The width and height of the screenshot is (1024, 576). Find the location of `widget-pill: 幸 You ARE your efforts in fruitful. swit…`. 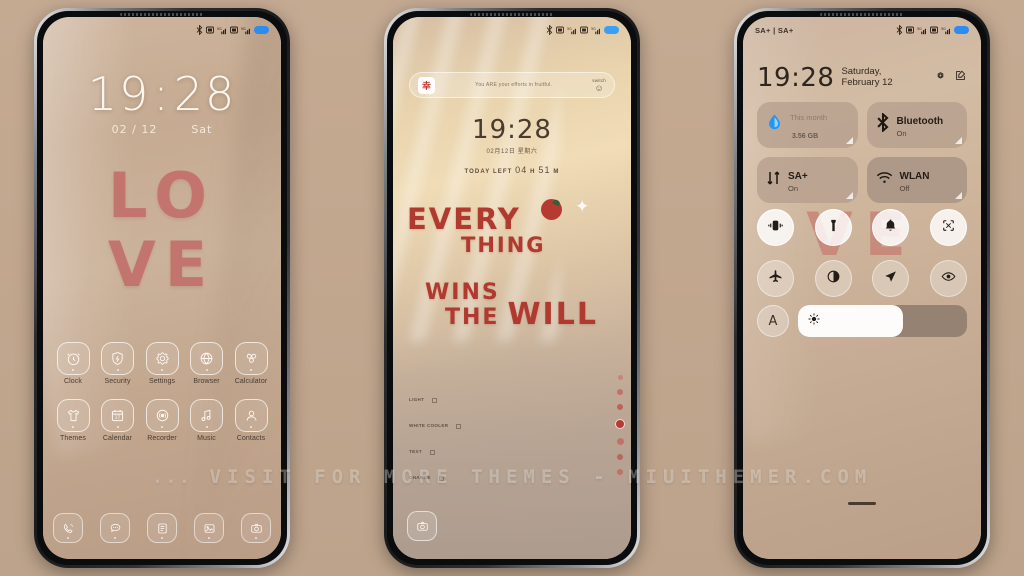

widget-pill: 幸 You ARE your efforts in fruitful. swit… is located at coordinates (512, 85).